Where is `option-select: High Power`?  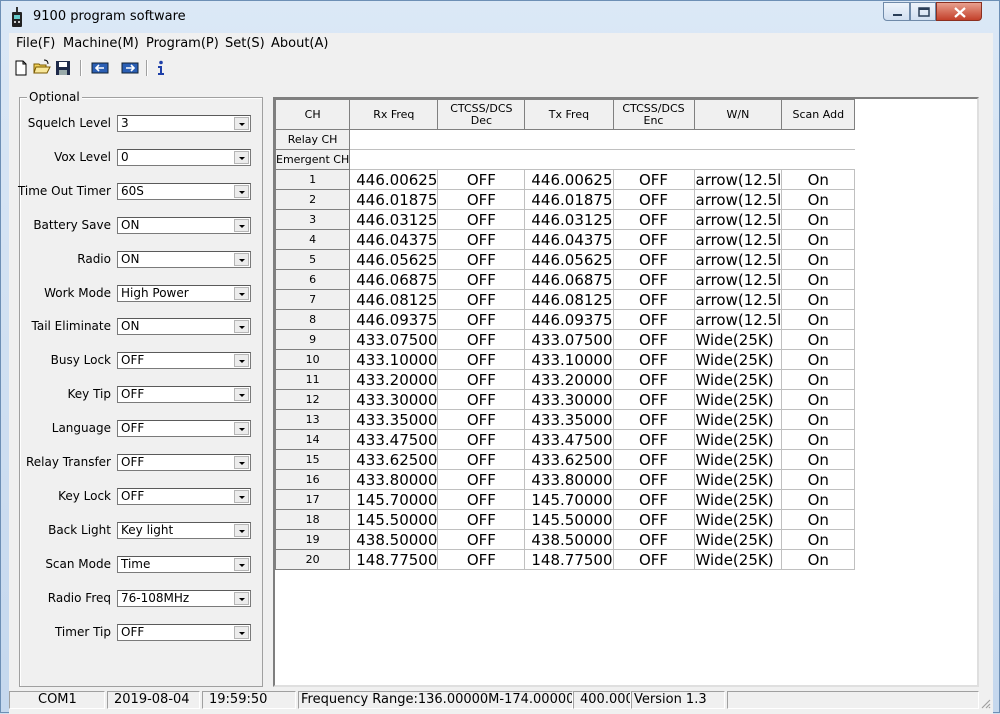 option-select: High Power is located at coordinates (184, 293).